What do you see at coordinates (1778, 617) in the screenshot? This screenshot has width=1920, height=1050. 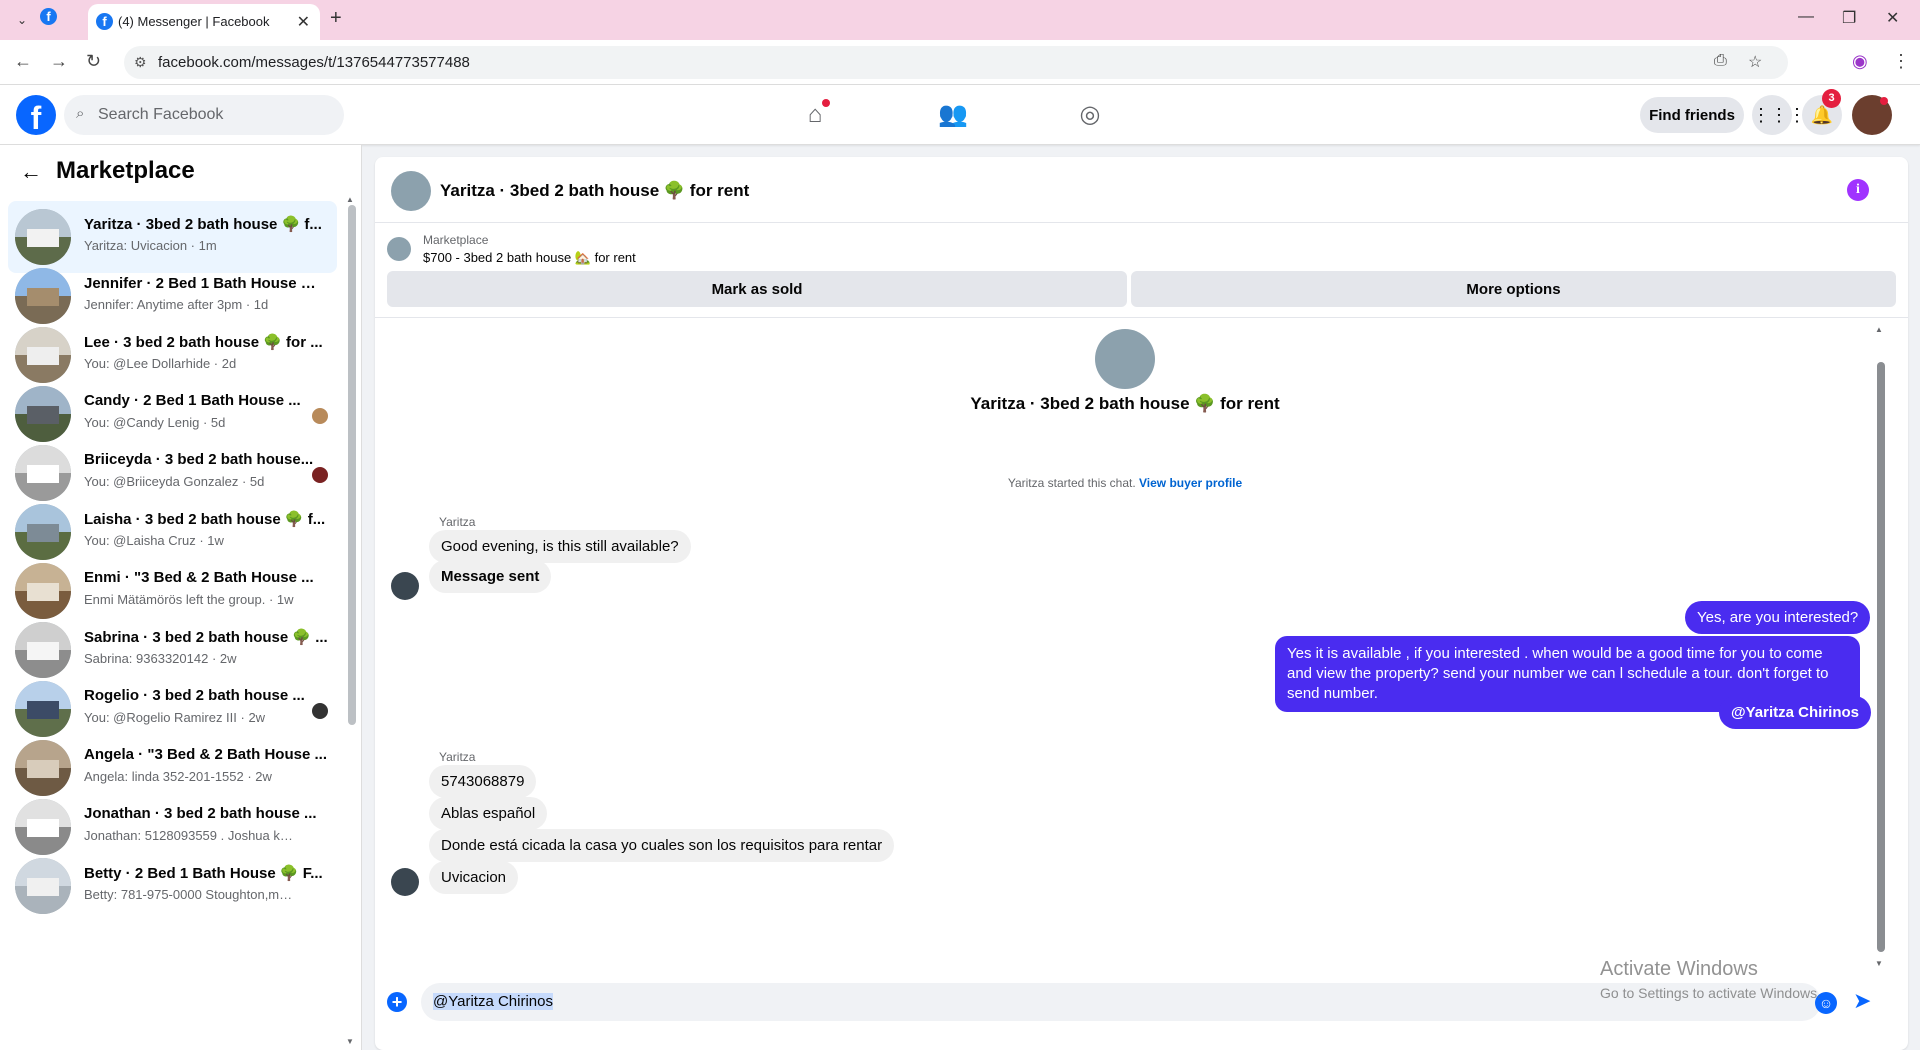 I see `message-bubble-outgoing: Yes, are you interested?` at bounding box center [1778, 617].